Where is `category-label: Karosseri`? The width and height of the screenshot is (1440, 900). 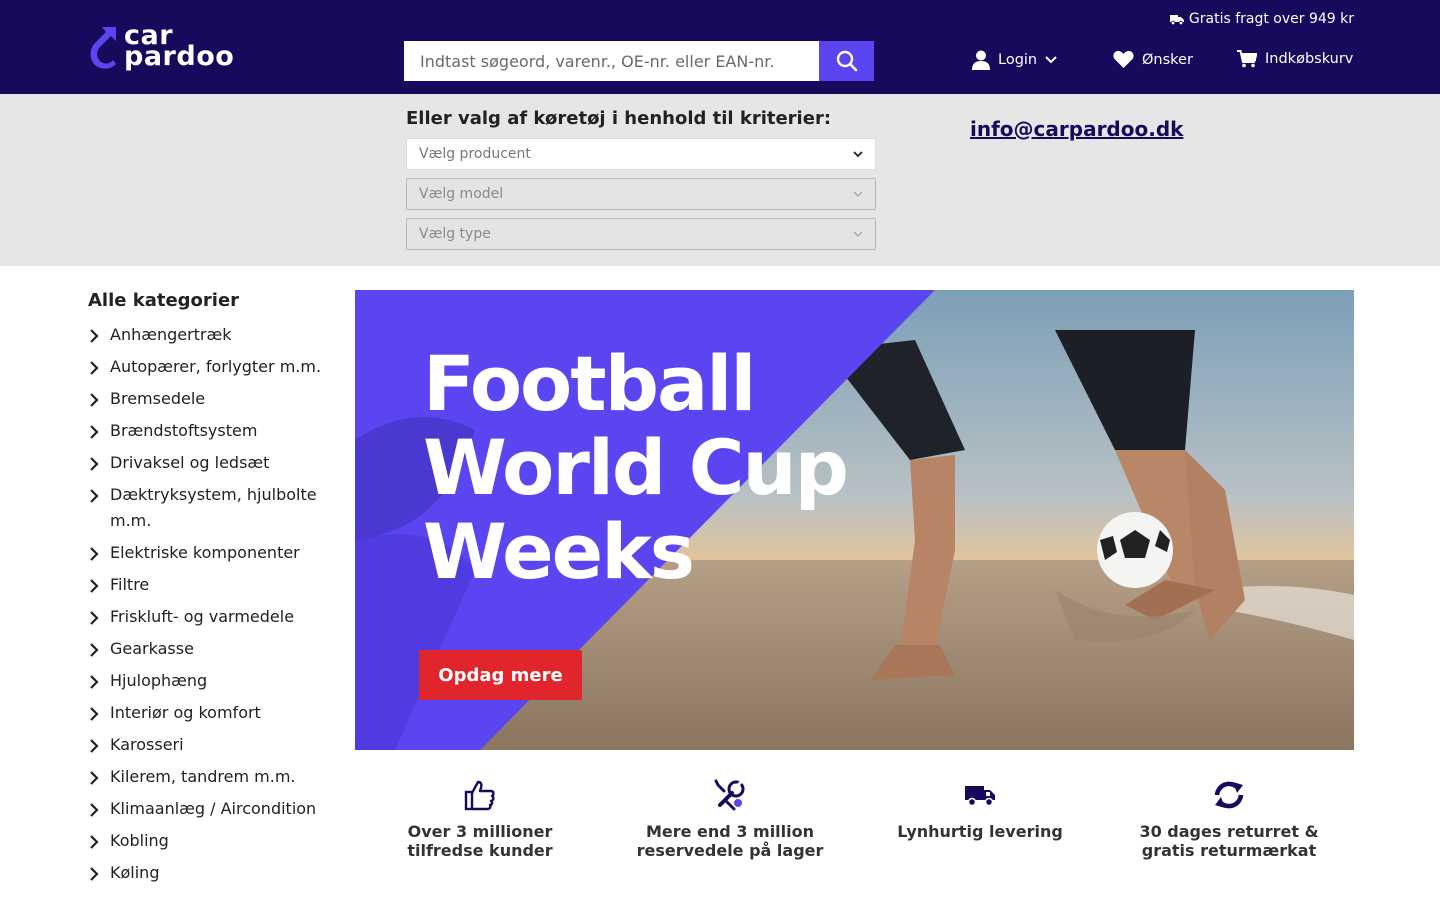 category-label: Karosseri is located at coordinates (147, 744).